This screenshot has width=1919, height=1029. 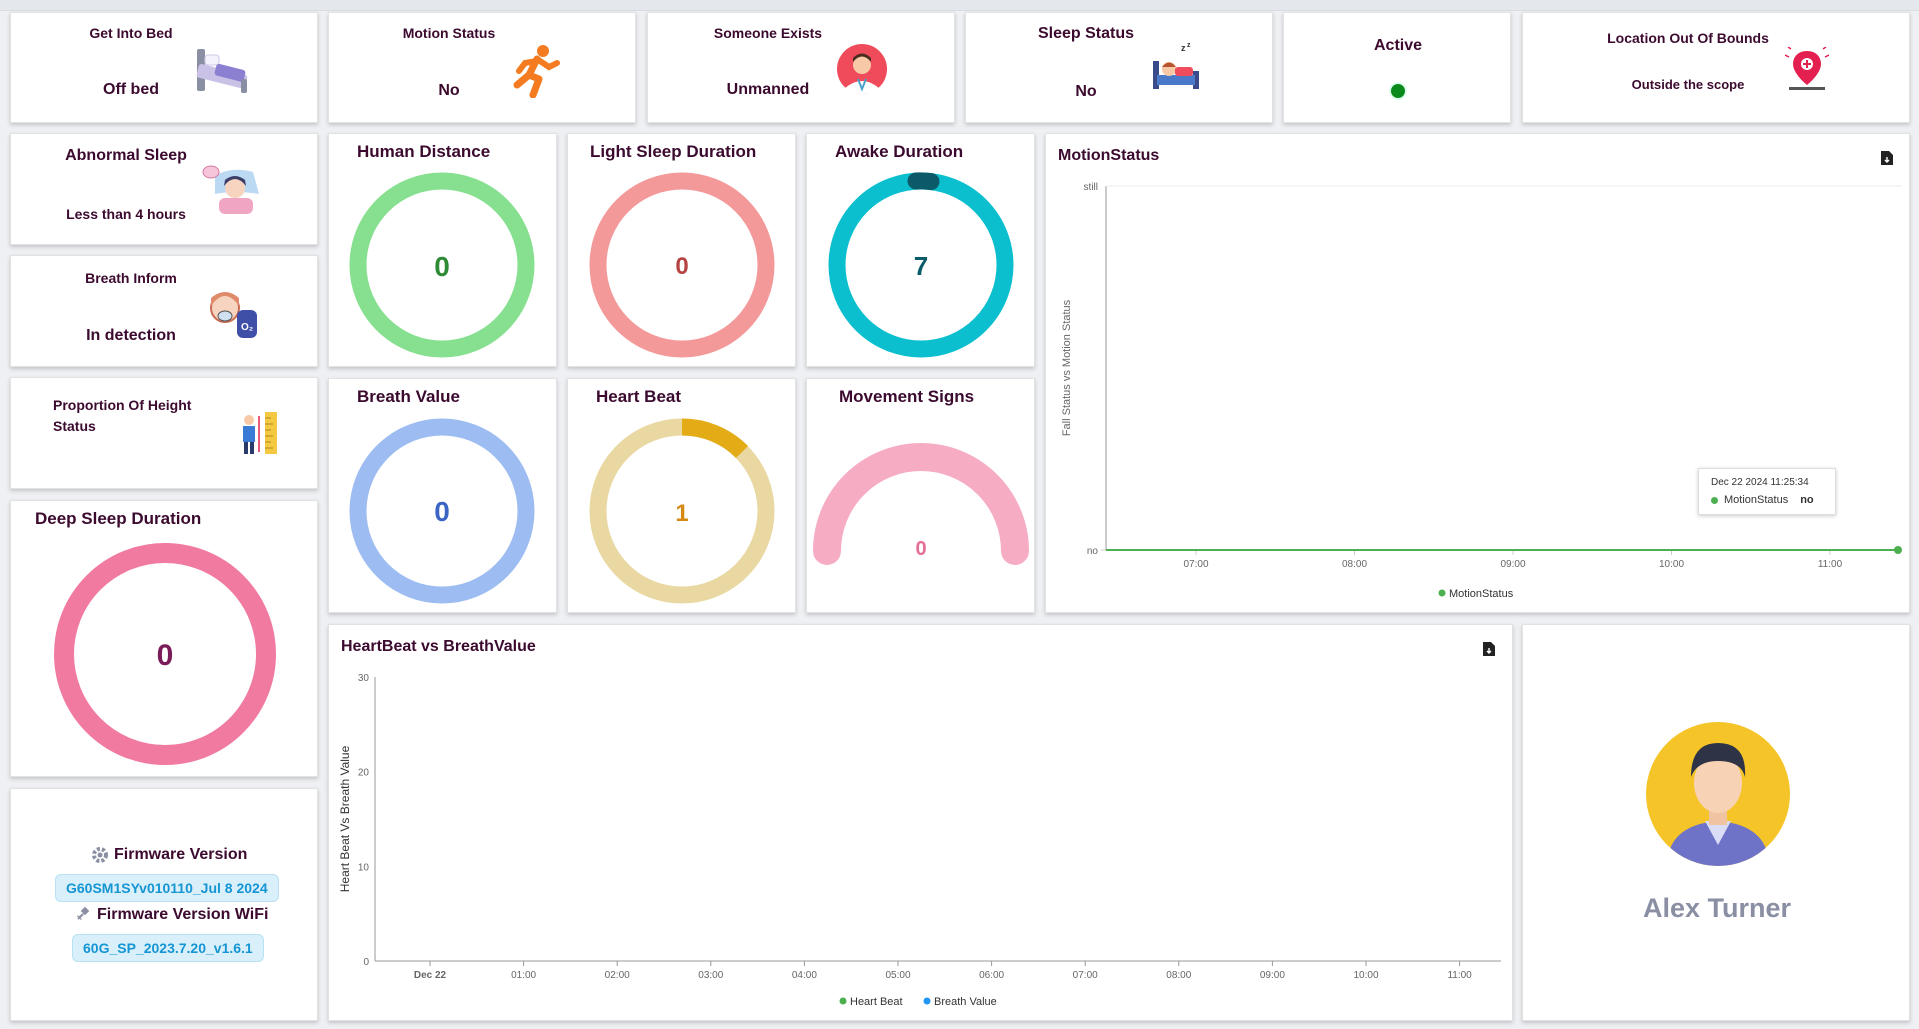 What do you see at coordinates (1397, 67) in the screenshot?
I see `card-active: Active` at bounding box center [1397, 67].